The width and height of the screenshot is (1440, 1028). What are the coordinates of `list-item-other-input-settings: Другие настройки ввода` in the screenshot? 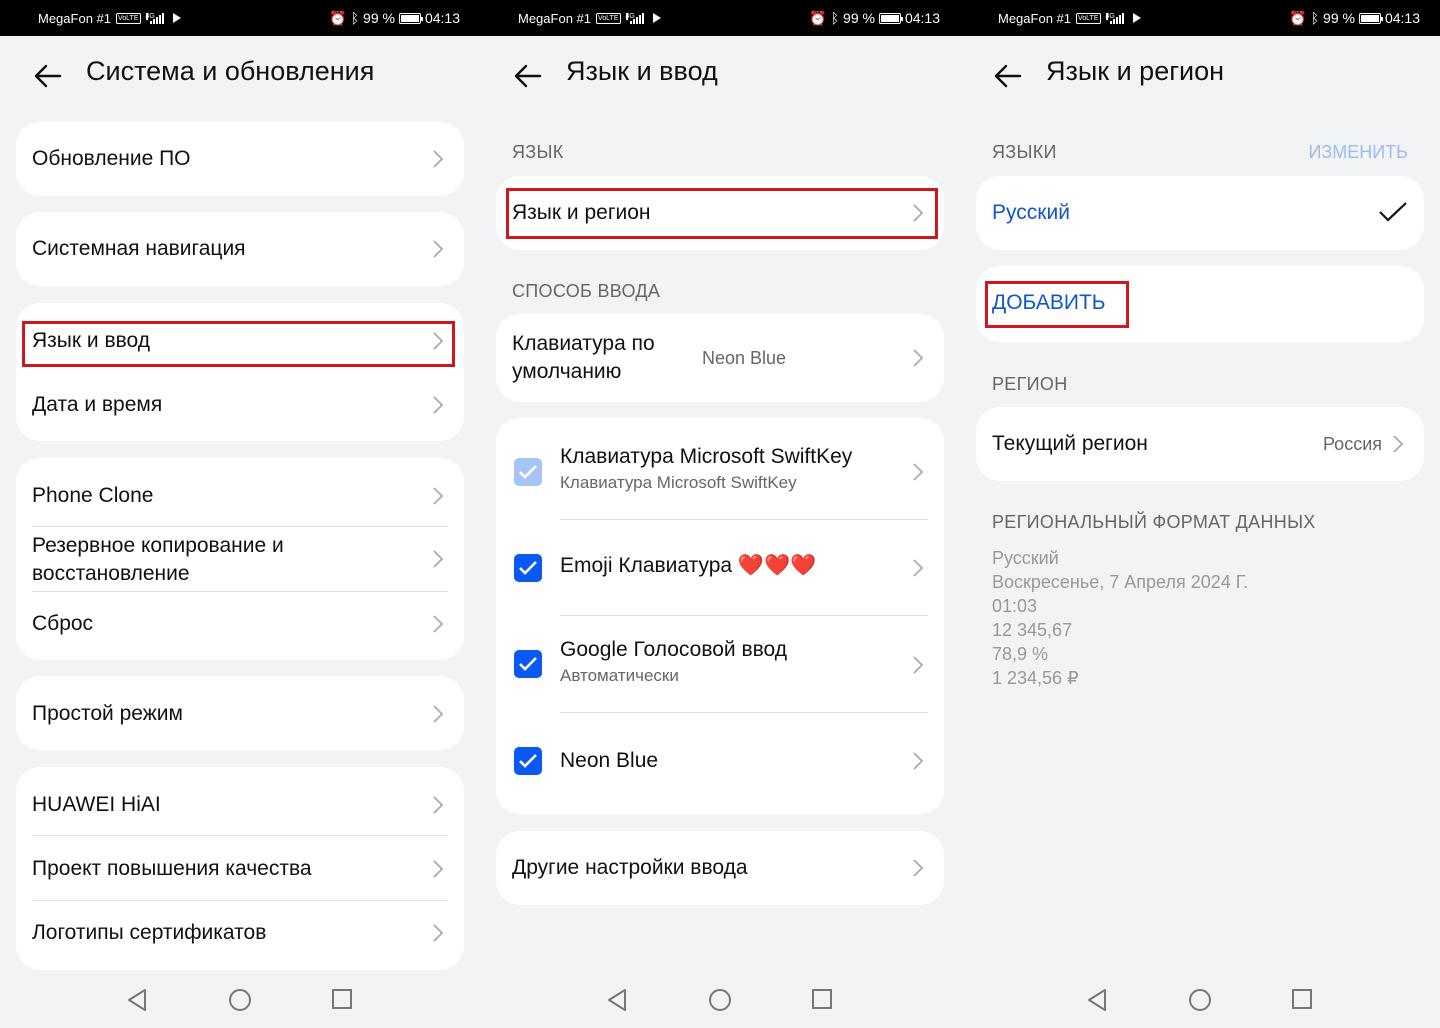 It's located at (720, 868).